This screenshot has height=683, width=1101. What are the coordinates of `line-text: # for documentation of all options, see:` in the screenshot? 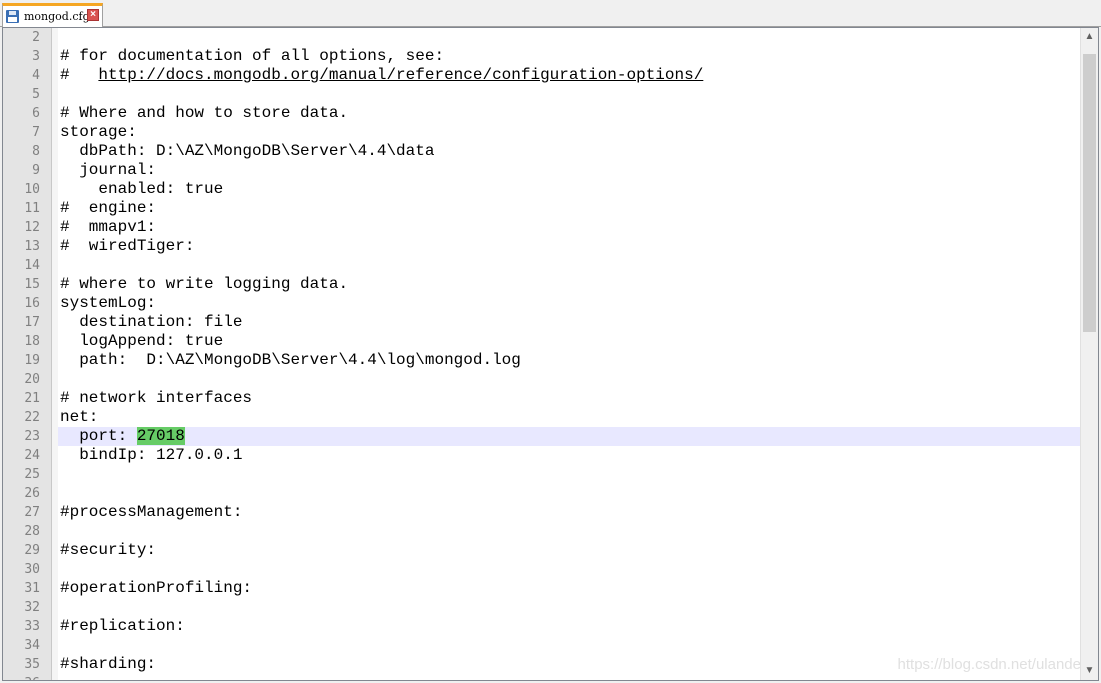 It's located at (252, 56).